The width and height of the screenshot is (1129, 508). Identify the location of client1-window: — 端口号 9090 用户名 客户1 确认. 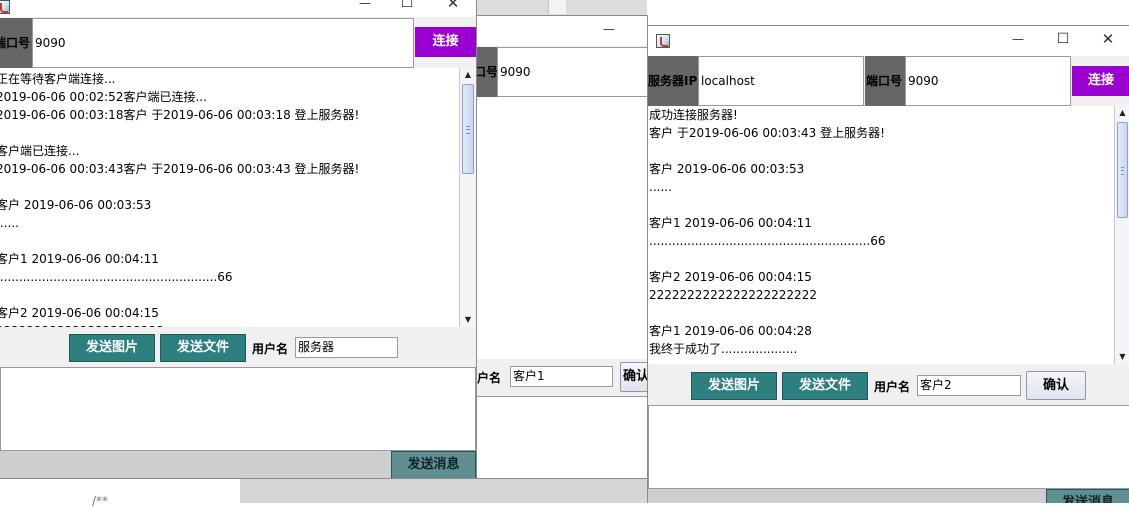
(562, 247).